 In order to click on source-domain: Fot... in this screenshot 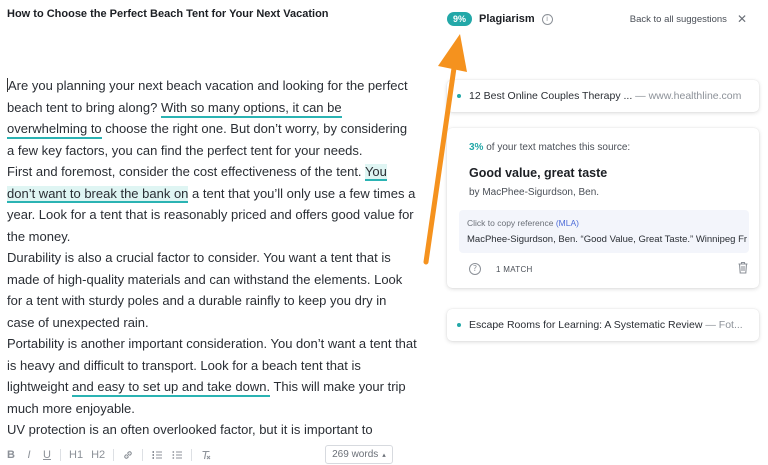, I will do `click(730, 325)`.